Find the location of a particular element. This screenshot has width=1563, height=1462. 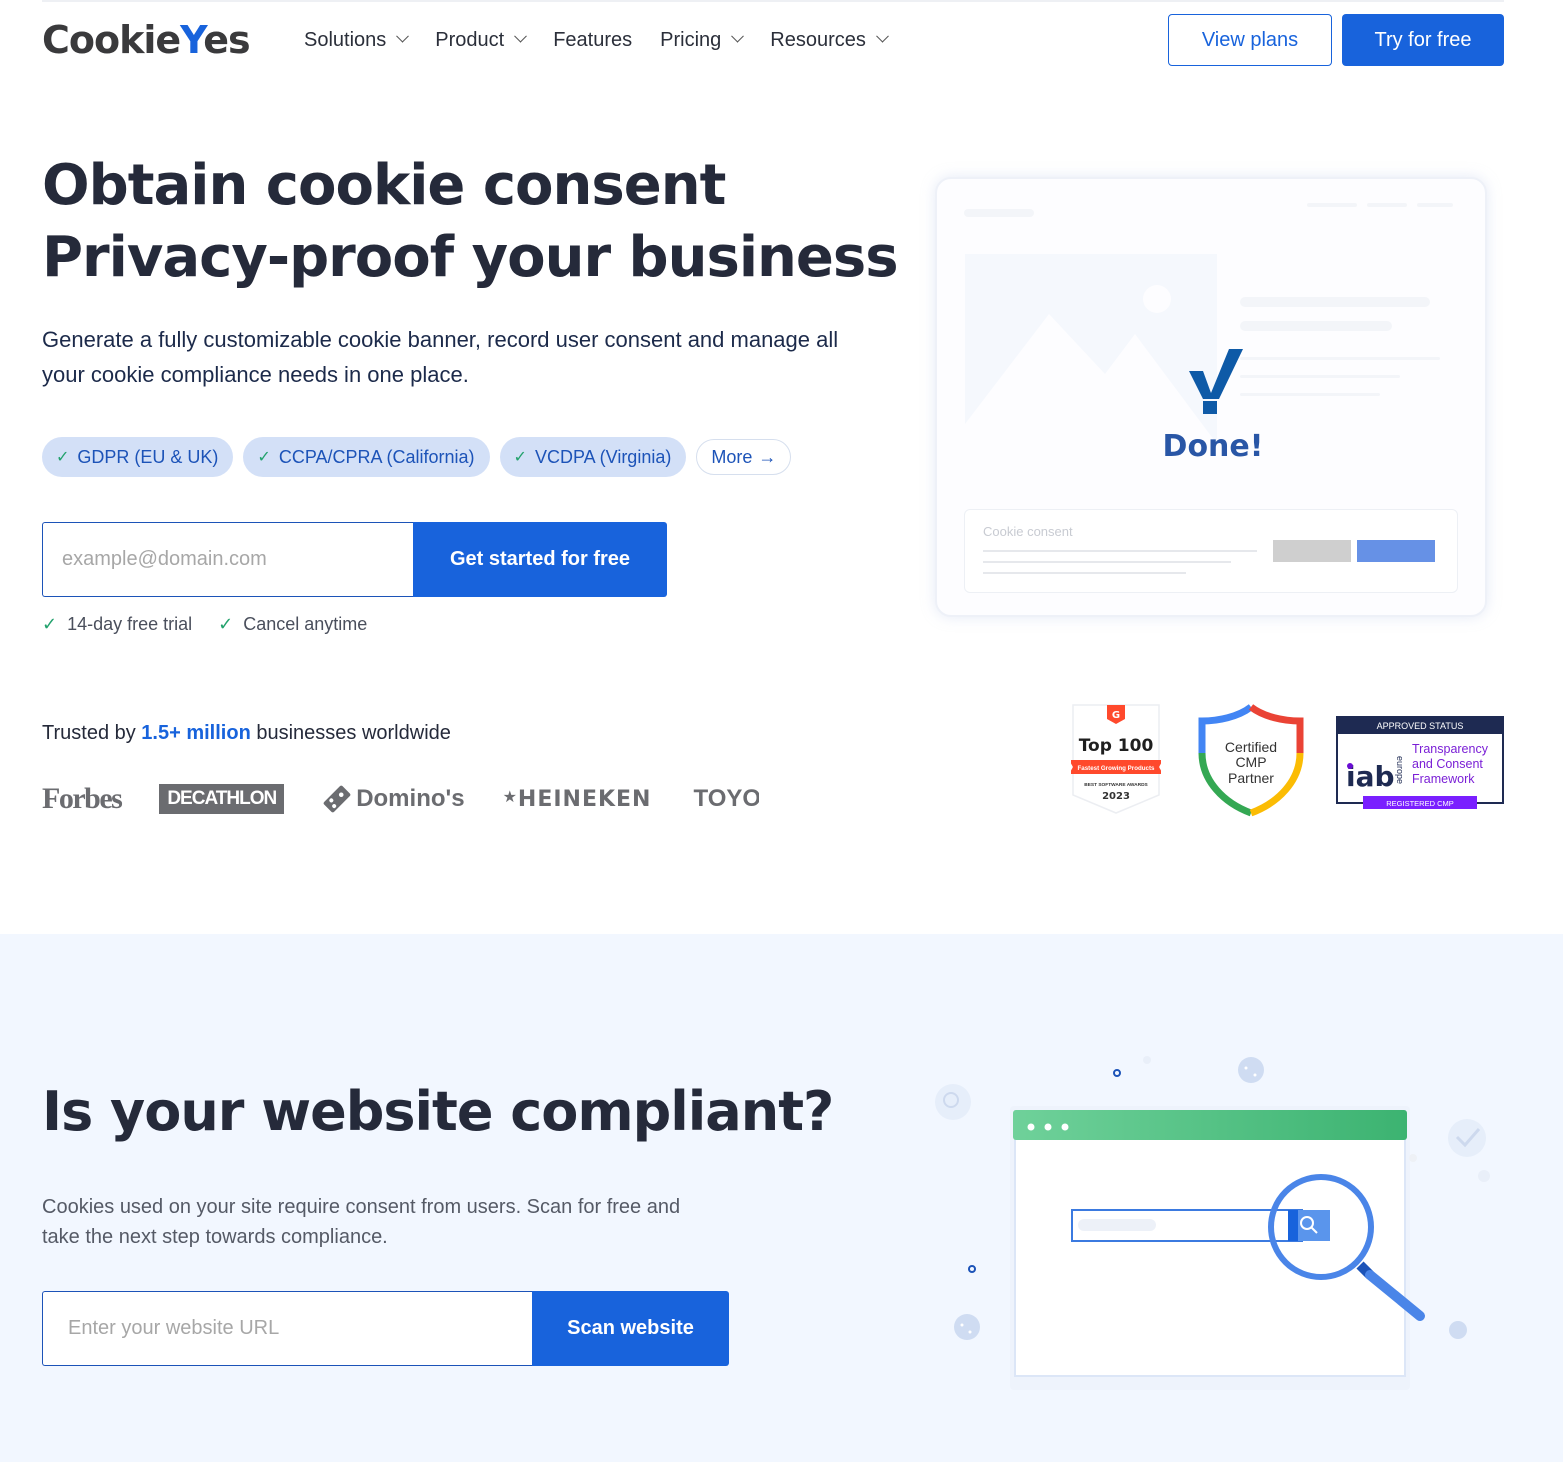

scan-website-button: Scan website is located at coordinates (630, 1328).